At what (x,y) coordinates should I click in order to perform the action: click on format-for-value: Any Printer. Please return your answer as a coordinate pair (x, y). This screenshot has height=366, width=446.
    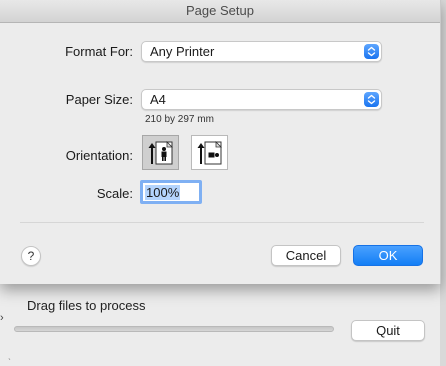
    Looking at the image, I should click on (182, 51).